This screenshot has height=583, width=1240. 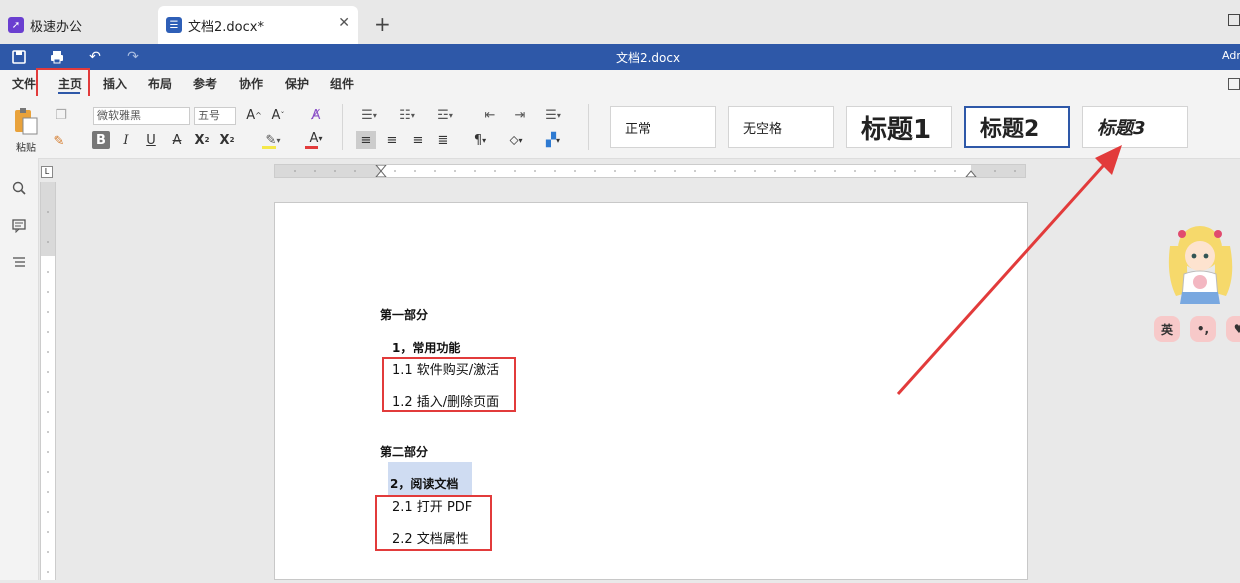 What do you see at coordinates (311, 147) in the screenshot?
I see `font-color-swatch` at bounding box center [311, 147].